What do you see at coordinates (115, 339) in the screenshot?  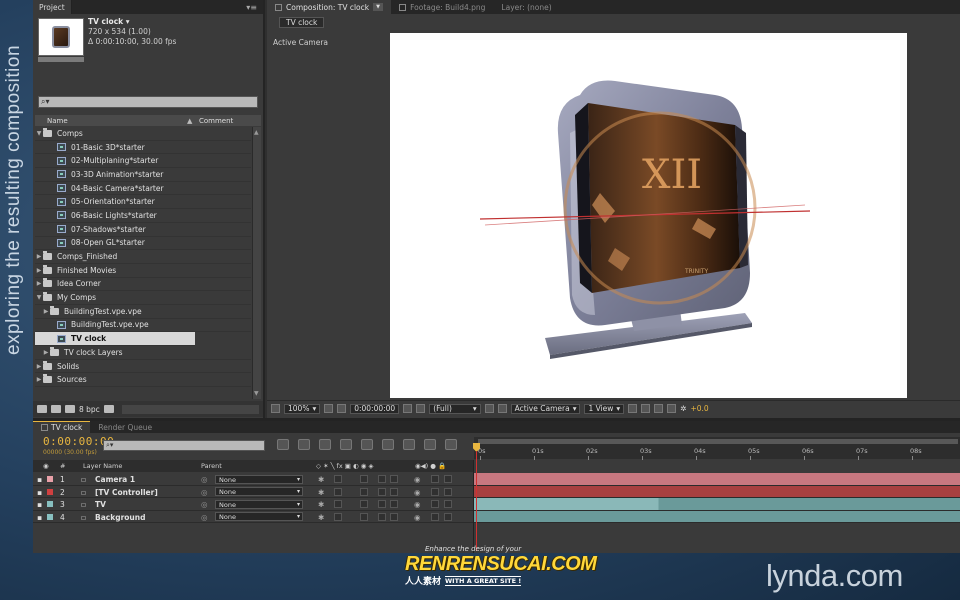 I see `comp-item: TV clock` at bounding box center [115, 339].